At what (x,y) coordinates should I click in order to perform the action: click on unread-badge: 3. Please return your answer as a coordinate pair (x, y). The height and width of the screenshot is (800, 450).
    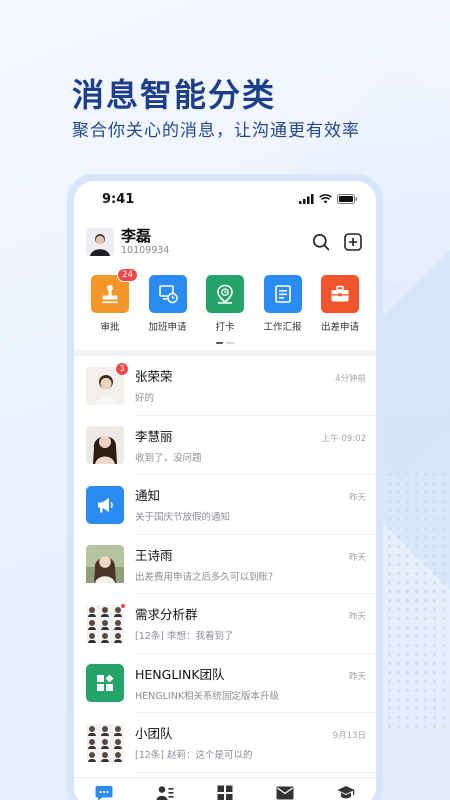
    Looking at the image, I should click on (122, 368).